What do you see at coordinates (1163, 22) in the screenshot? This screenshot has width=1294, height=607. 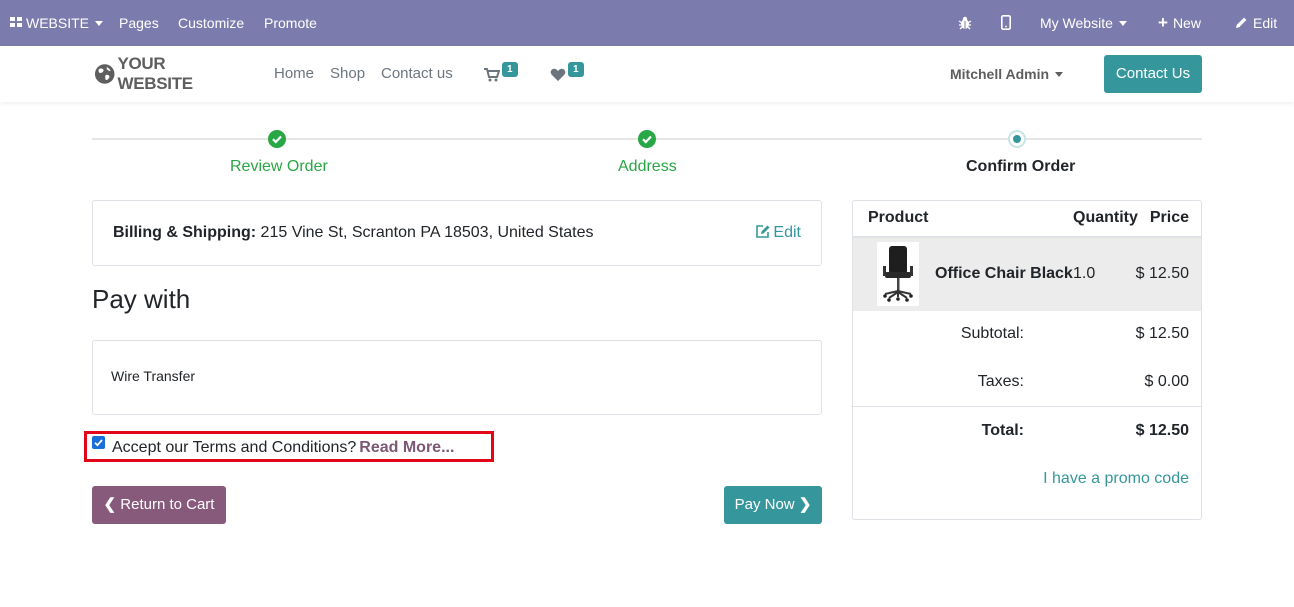 I see `plus-icon: +` at bounding box center [1163, 22].